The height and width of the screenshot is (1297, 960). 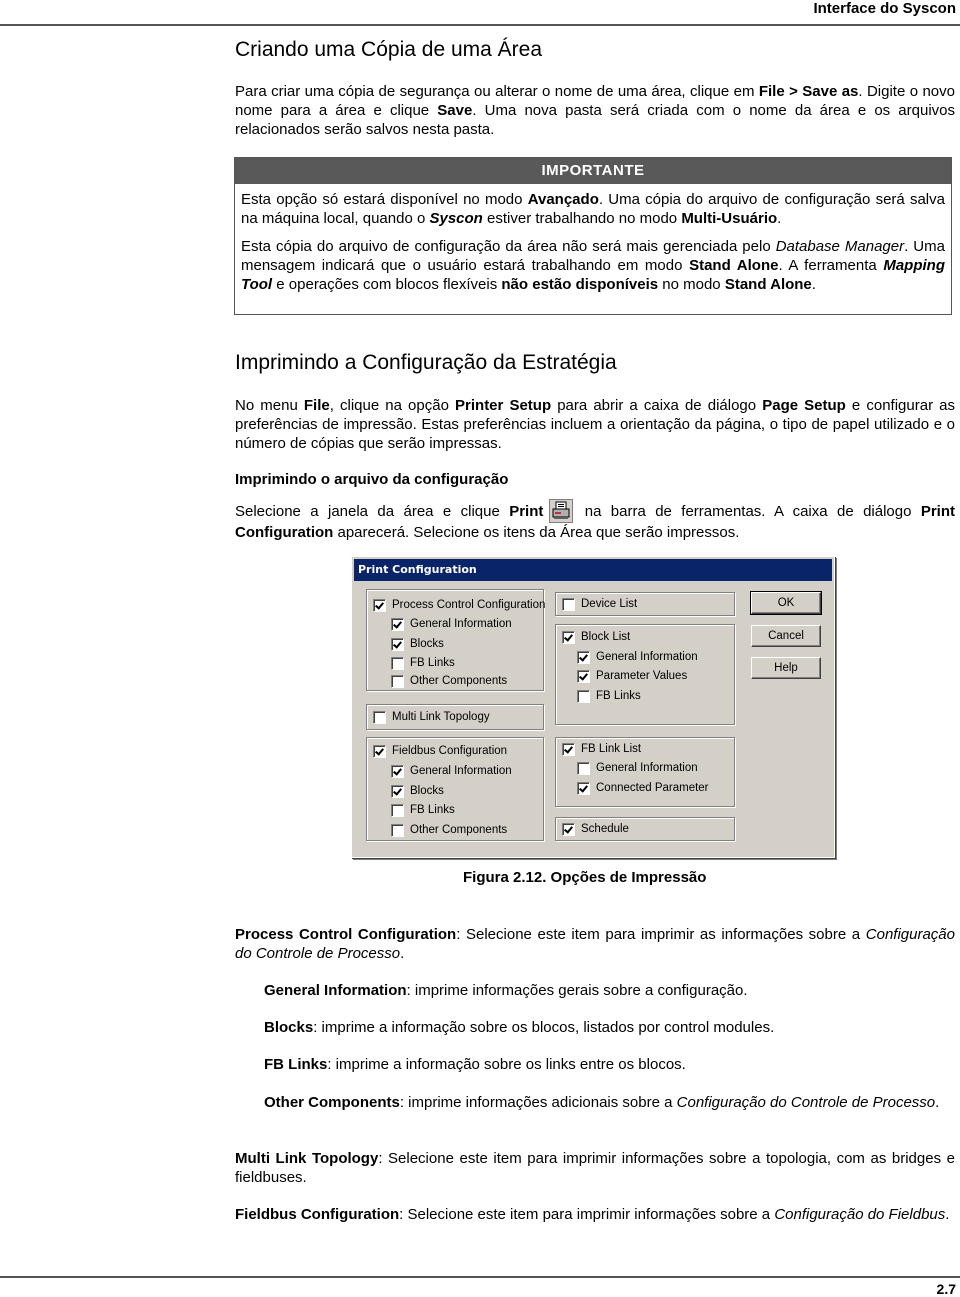 I want to click on bold-italic-term: Syscon, so click(x=456, y=218).